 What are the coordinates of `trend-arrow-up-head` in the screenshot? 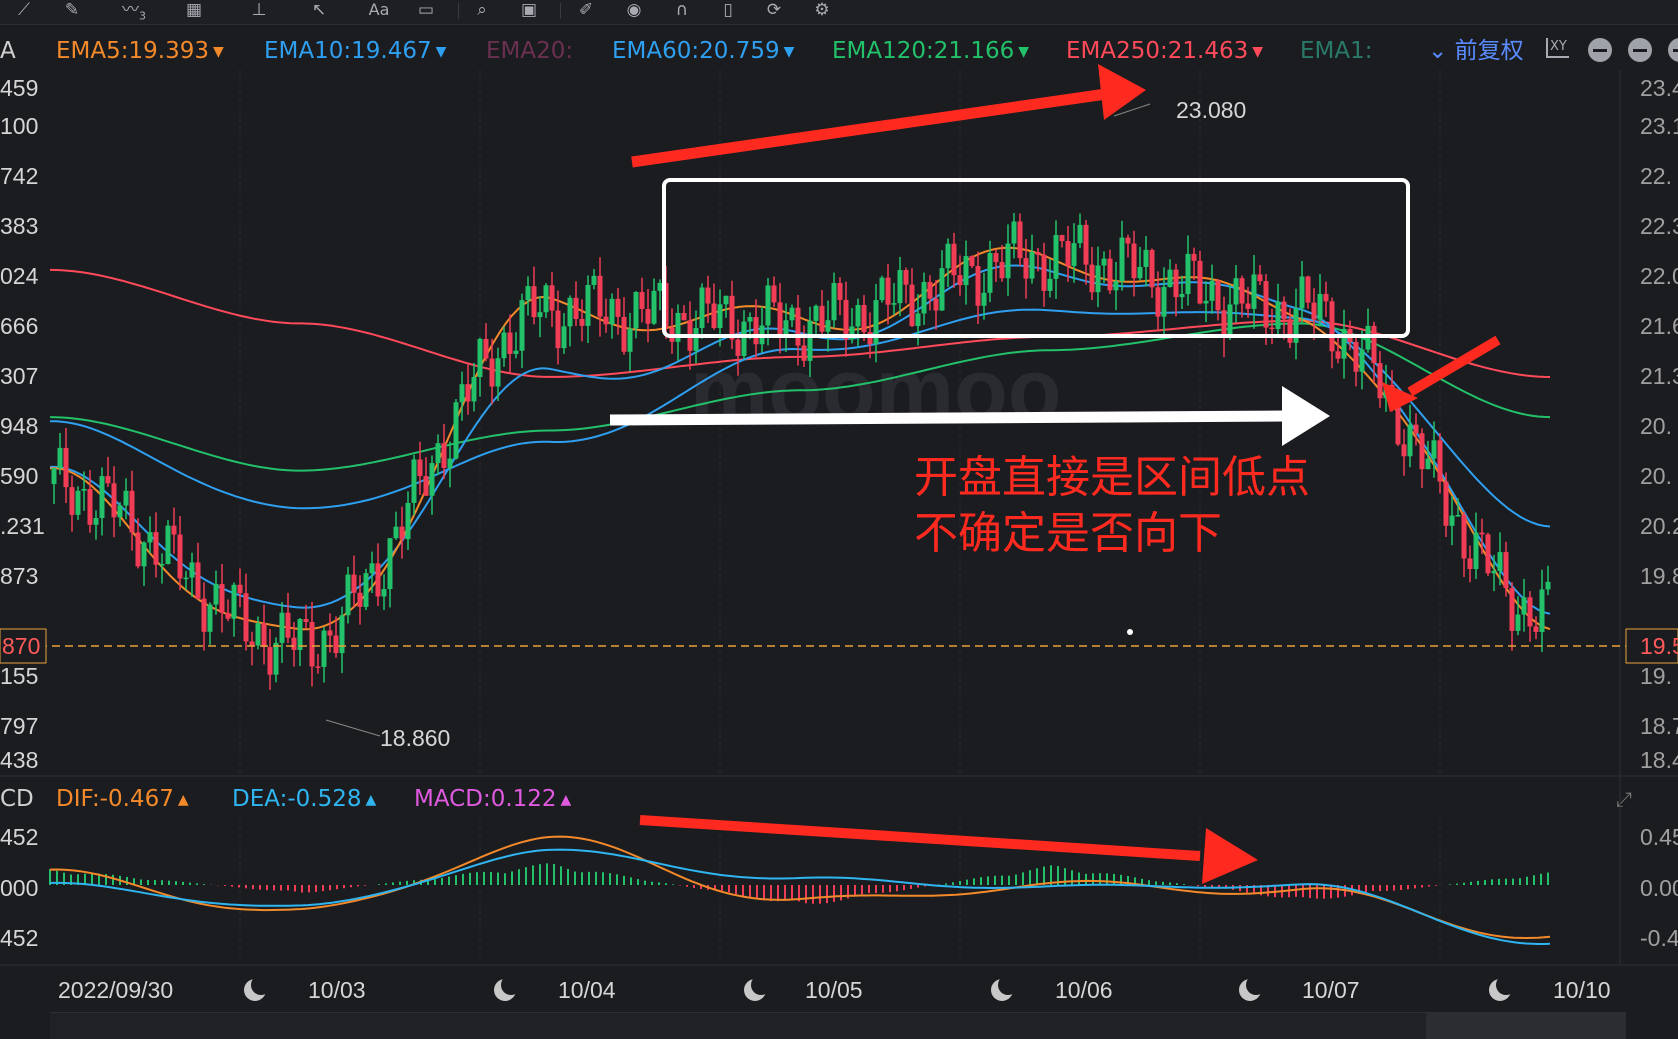 It's located at (1122, 92).